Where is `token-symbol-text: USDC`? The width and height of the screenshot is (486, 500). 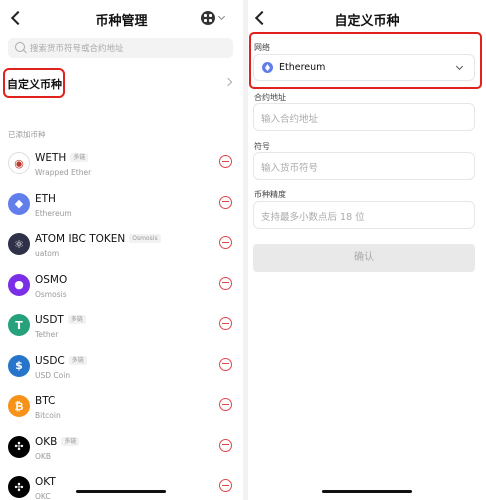 token-symbol-text: USDC is located at coordinates (50, 360).